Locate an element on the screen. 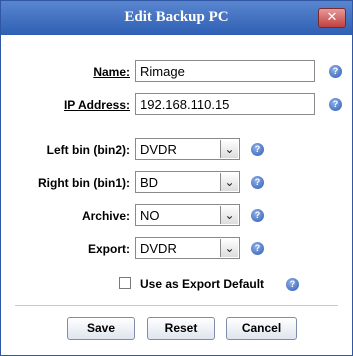  export-default-label: Use as Export Default is located at coordinates (202, 284).